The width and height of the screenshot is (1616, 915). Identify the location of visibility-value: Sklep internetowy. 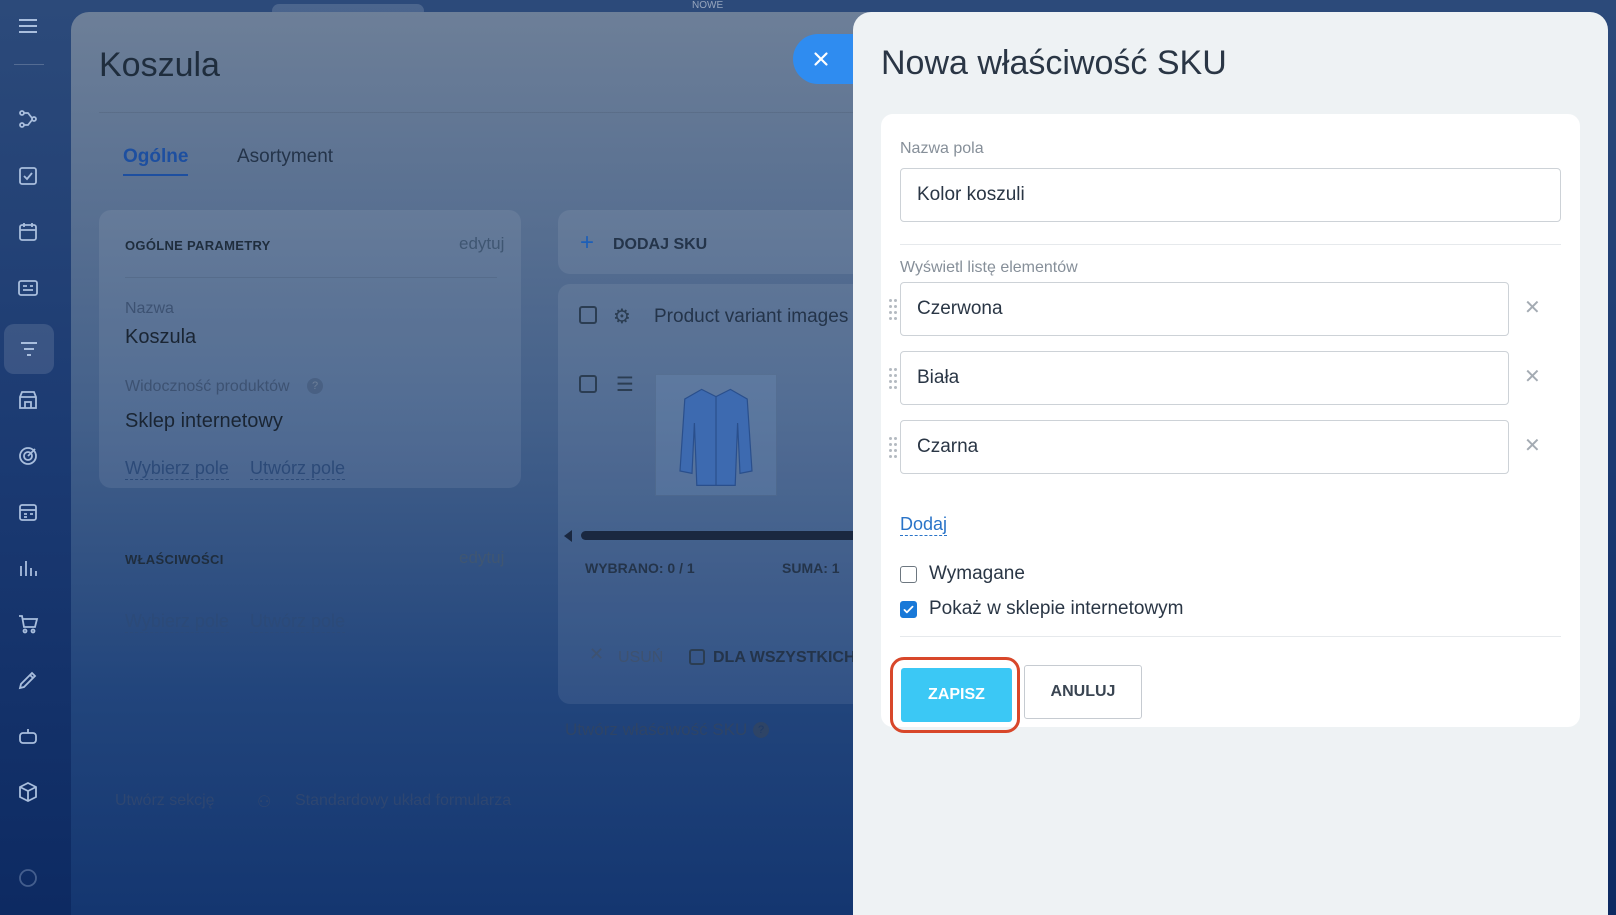
(204, 421).